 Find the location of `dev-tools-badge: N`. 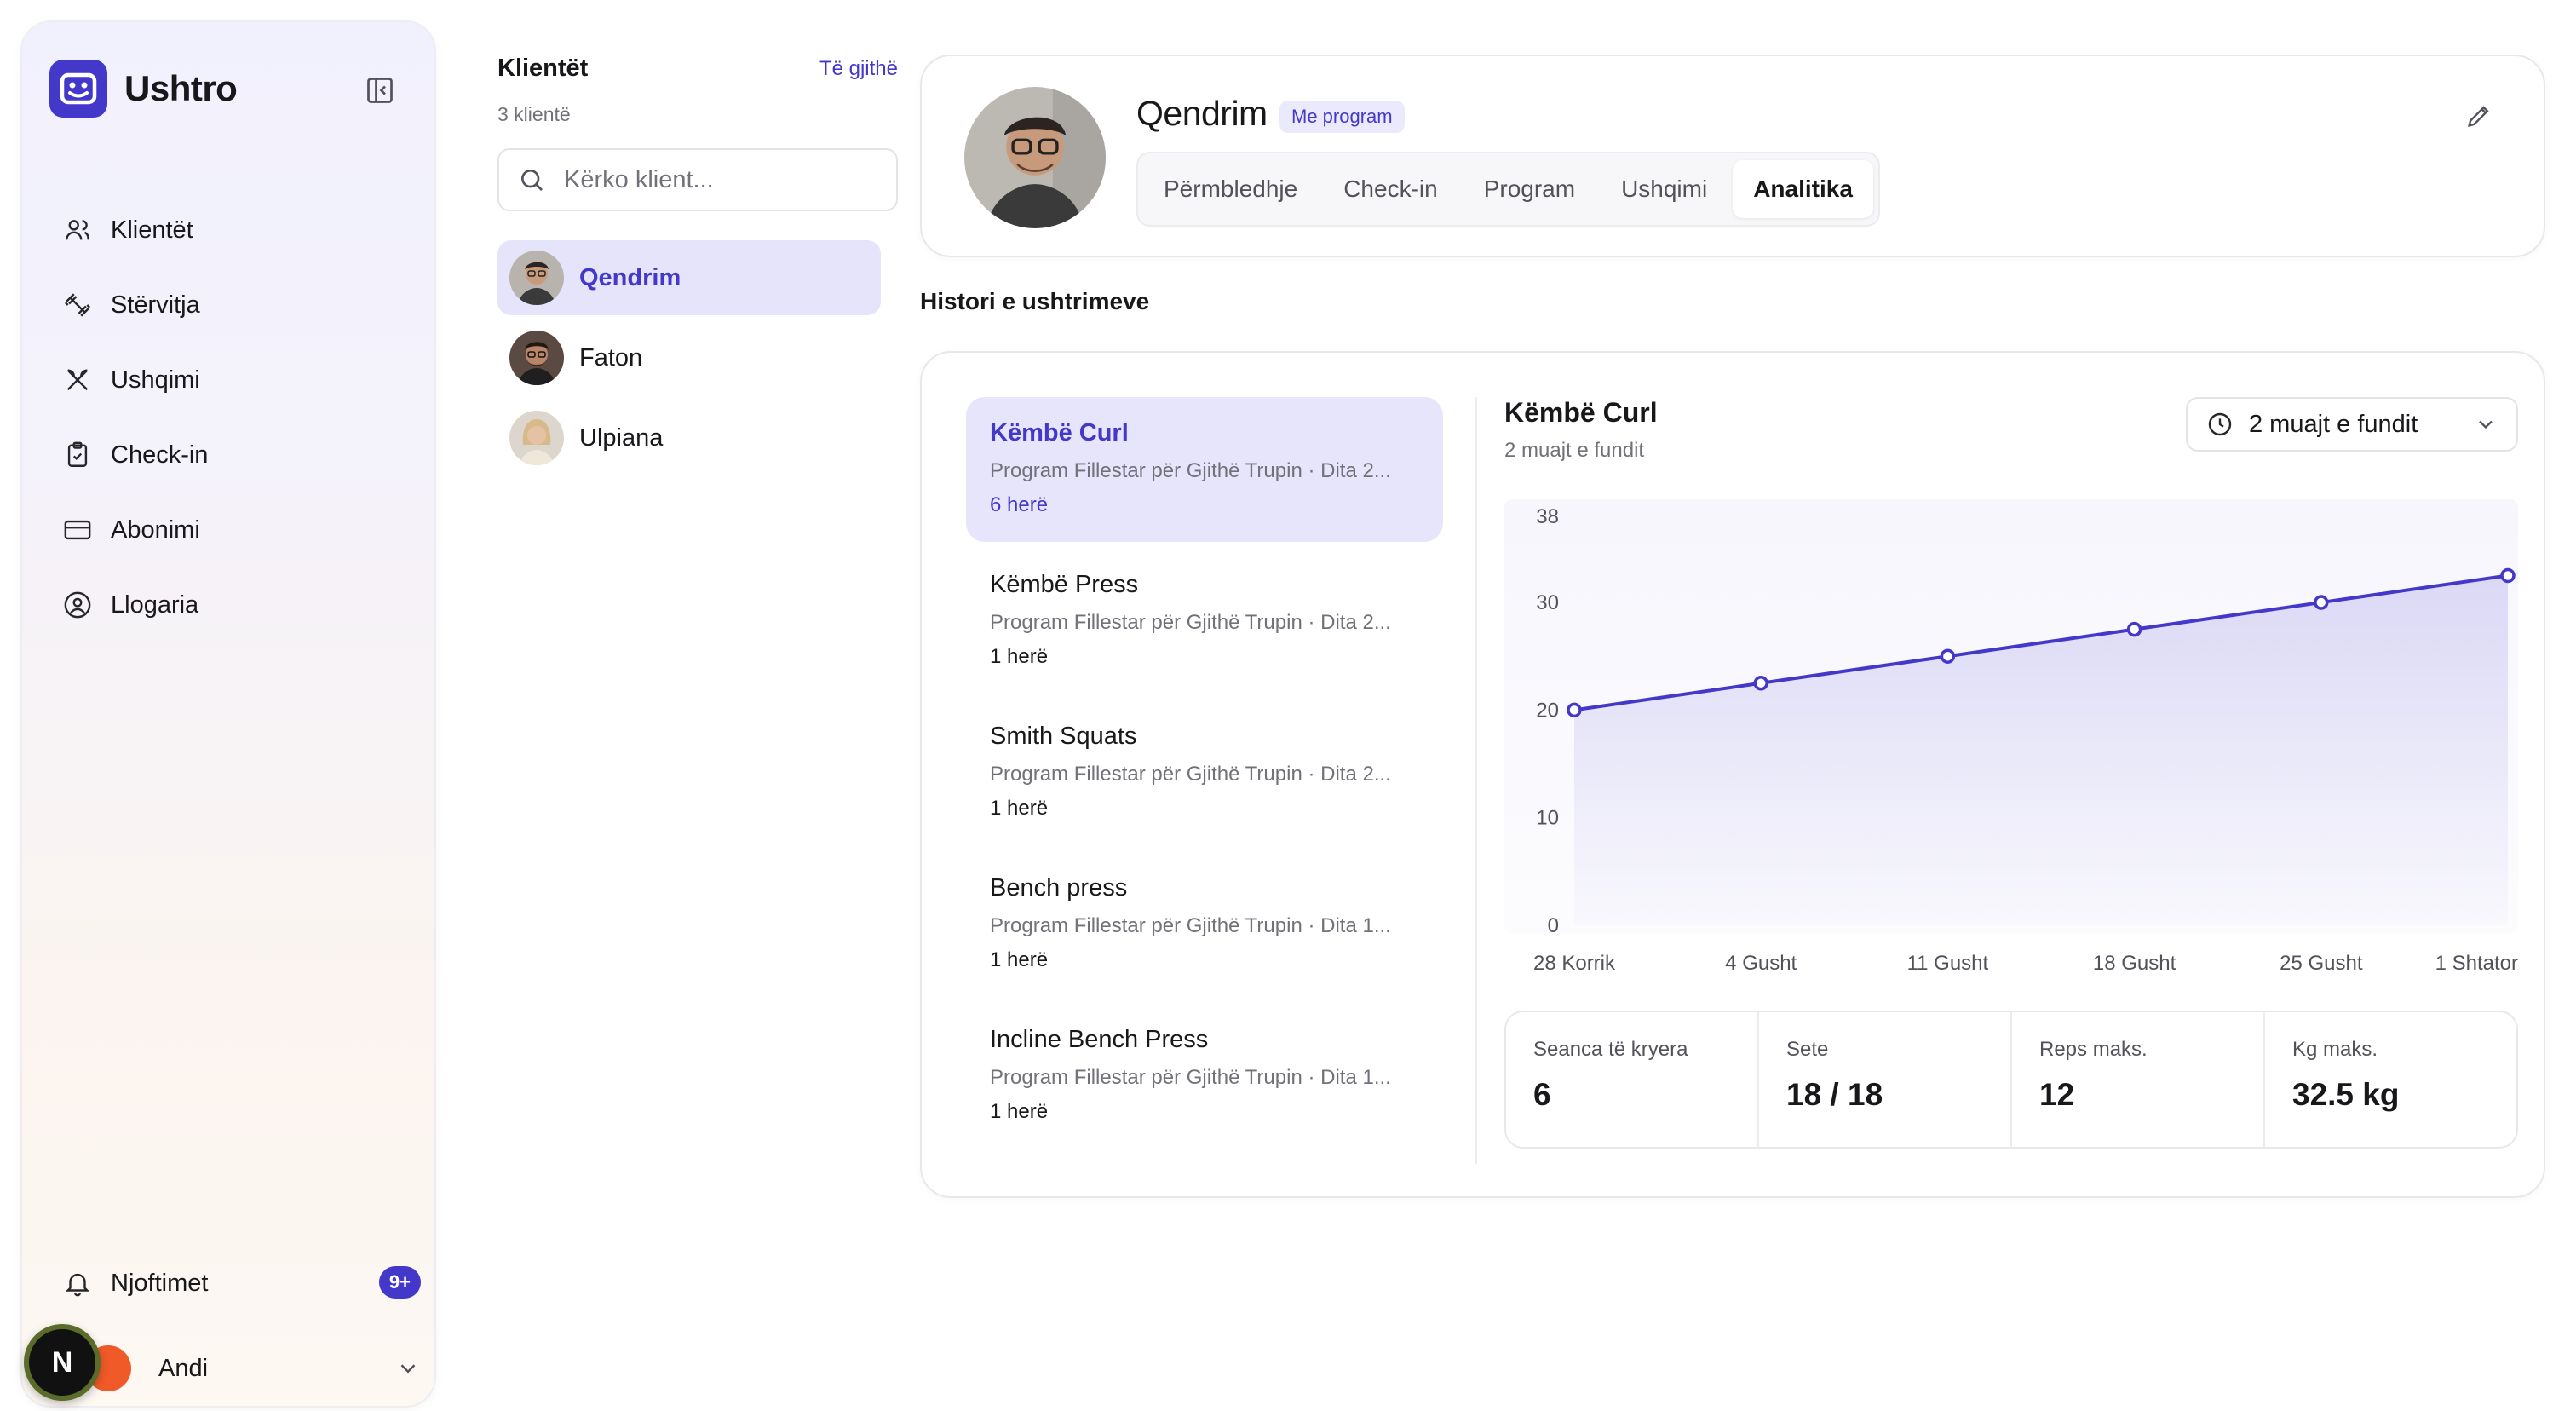

dev-tools-badge: N is located at coordinates (63, 1362).